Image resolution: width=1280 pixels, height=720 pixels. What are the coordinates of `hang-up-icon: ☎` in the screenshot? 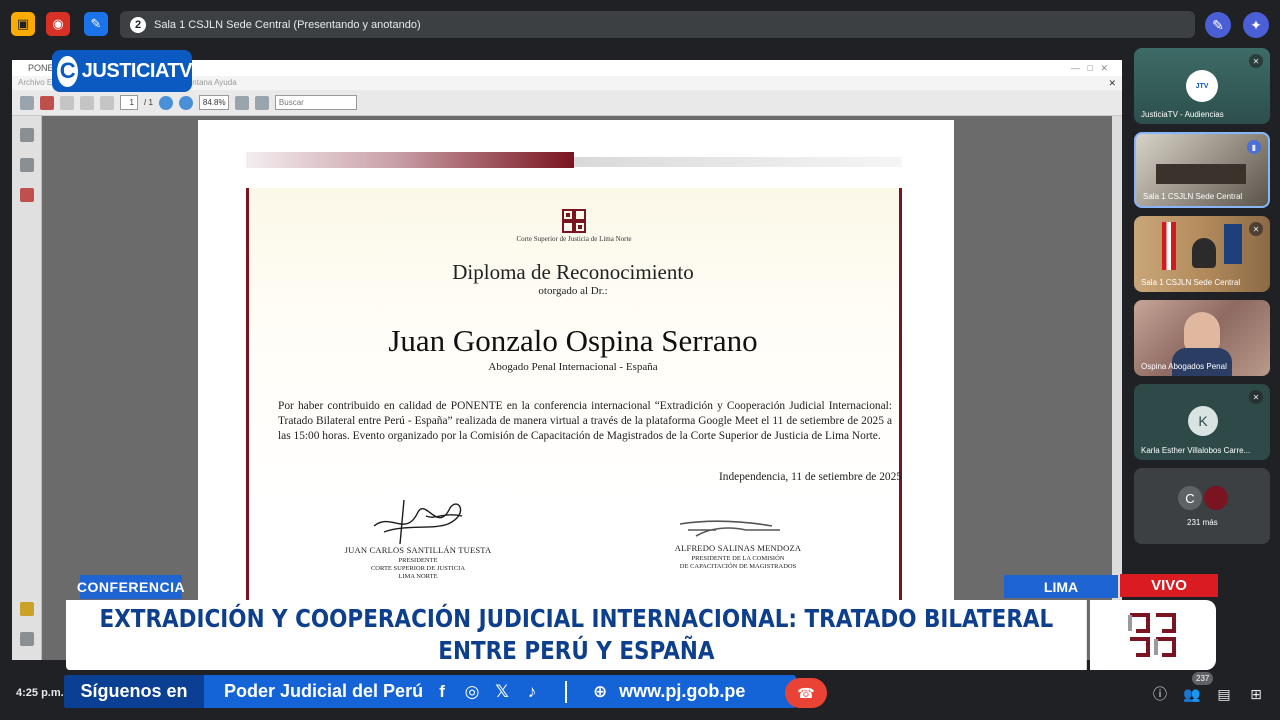 It's located at (806, 692).